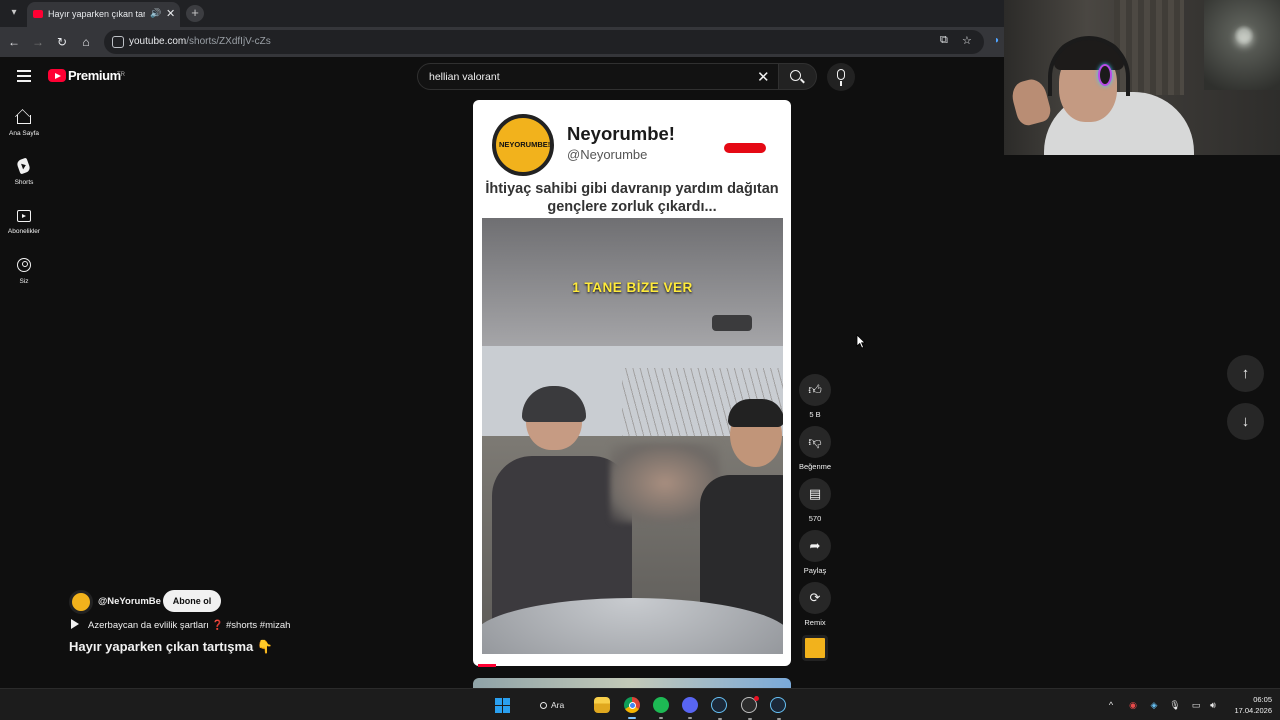 The image size is (1280, 720). Describe the element at coordinates (121, 75) in the screenshot. I see `region-code: TR` at that location.